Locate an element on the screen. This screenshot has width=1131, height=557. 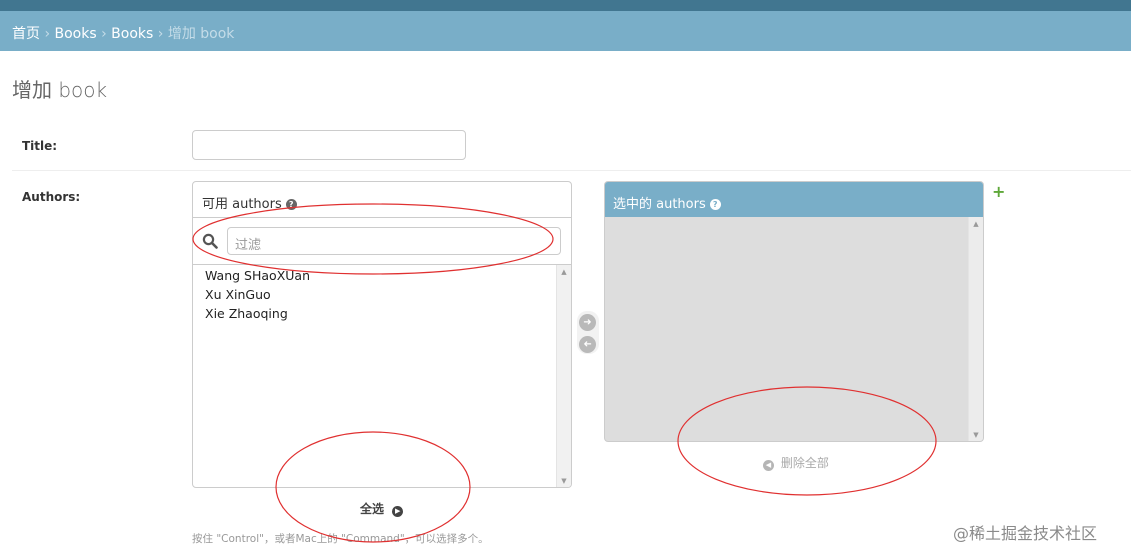
available-options-list: Wang SHaoXUan Xu XinGuo Xie Zhaoqing is located at coordinates (375, 376).